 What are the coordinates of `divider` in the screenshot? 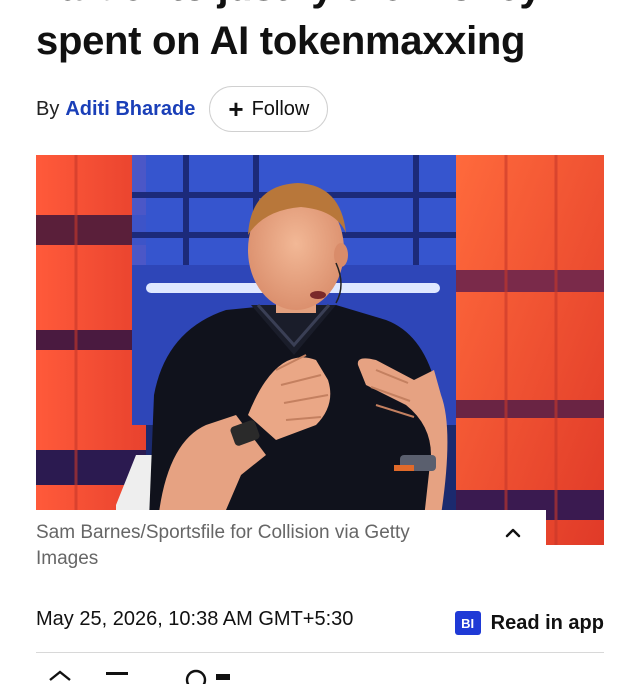 It's located at (320, 652).